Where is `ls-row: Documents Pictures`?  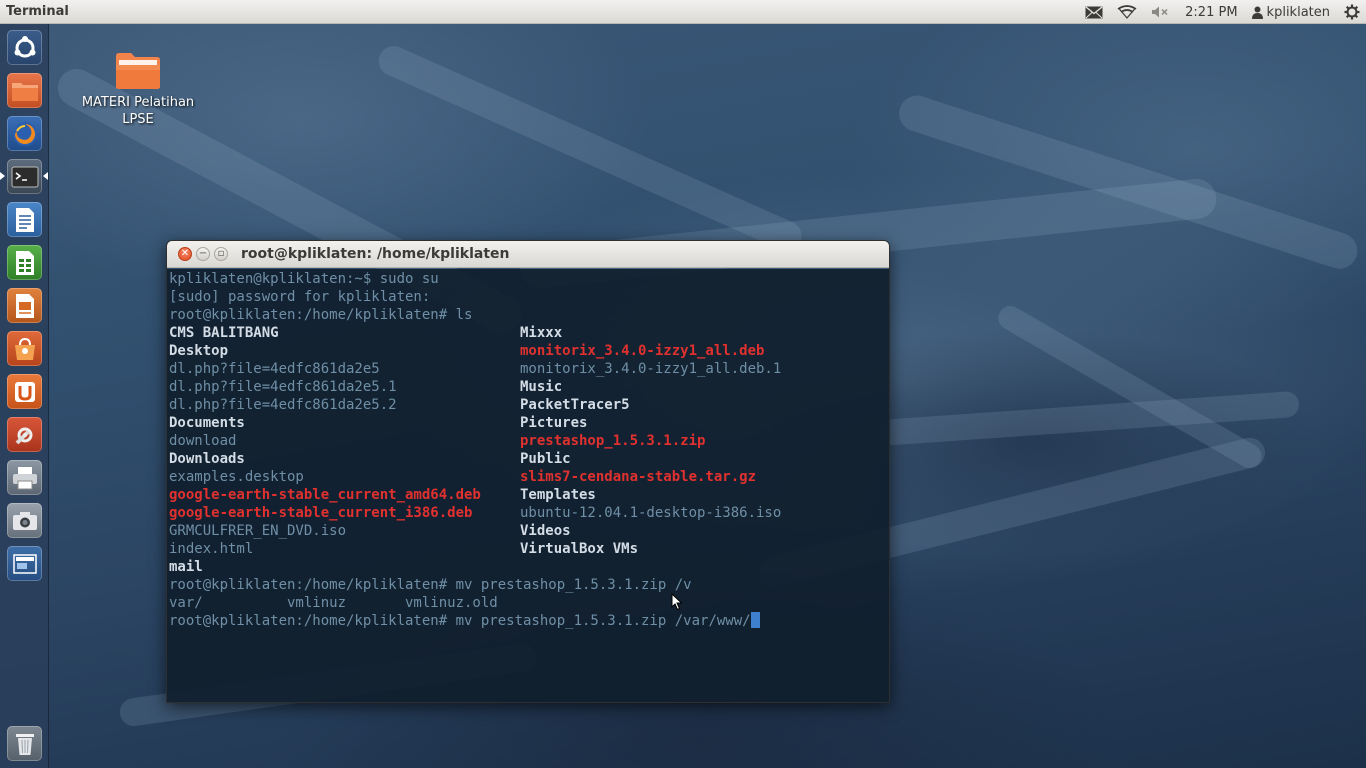 ls-row: Documents Pictures is located at coordinates (529, 423).